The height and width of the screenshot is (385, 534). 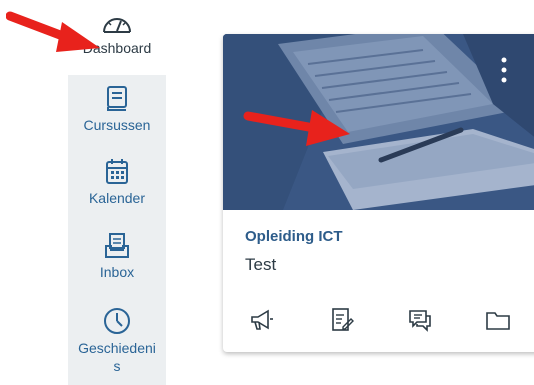 I want to click on announcement-icon, so click(x=262, y=320).